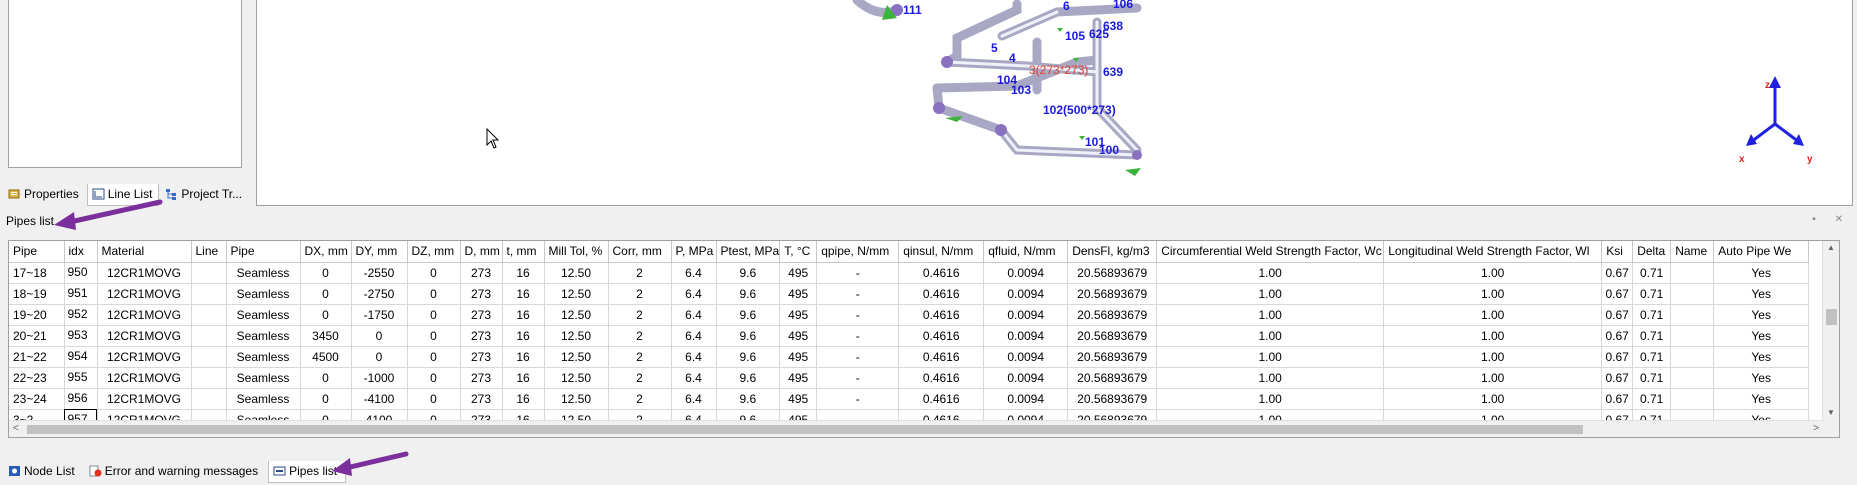 This screenshot has height=485, width=1857. I want to click on column-header: Material, so click(144, 252).